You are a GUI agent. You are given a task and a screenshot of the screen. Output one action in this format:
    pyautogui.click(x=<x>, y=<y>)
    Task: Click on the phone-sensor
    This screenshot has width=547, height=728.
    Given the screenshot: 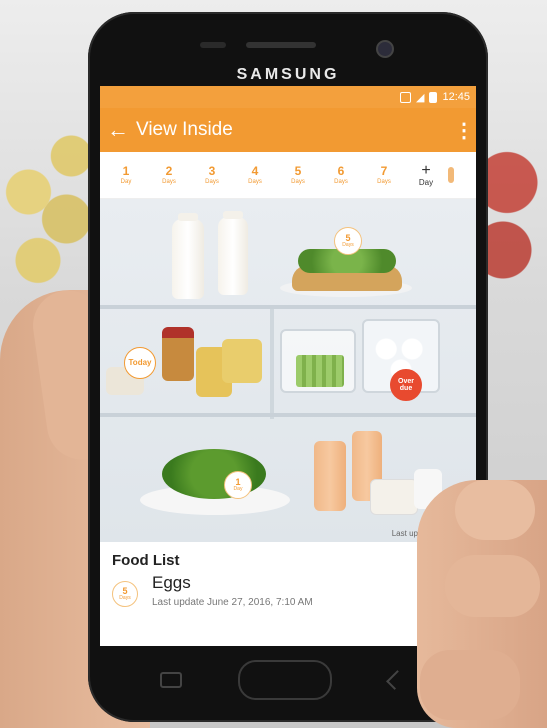 What is the action you would take?
    pyautogui.click(x=213, y=45)
    